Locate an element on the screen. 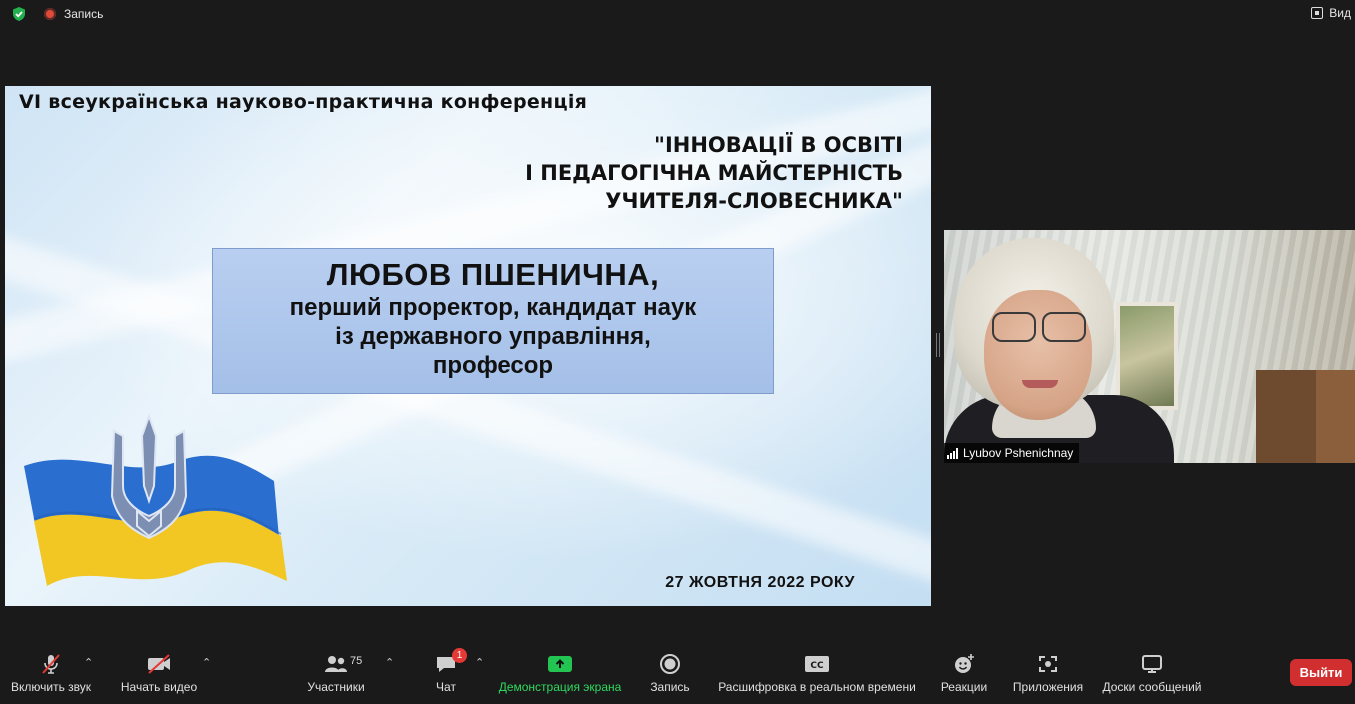  whiteboard-icon is located at coordinates (1152, 664).